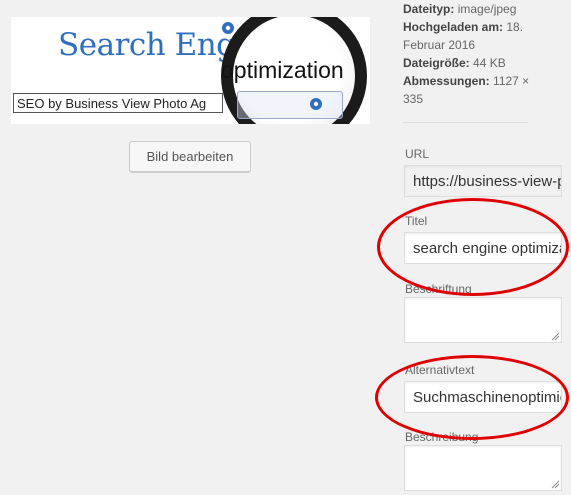  Describe the element at coordinates (436, 63) in the screenshot. I see `file-size-label: Dateigröße:` at that location.